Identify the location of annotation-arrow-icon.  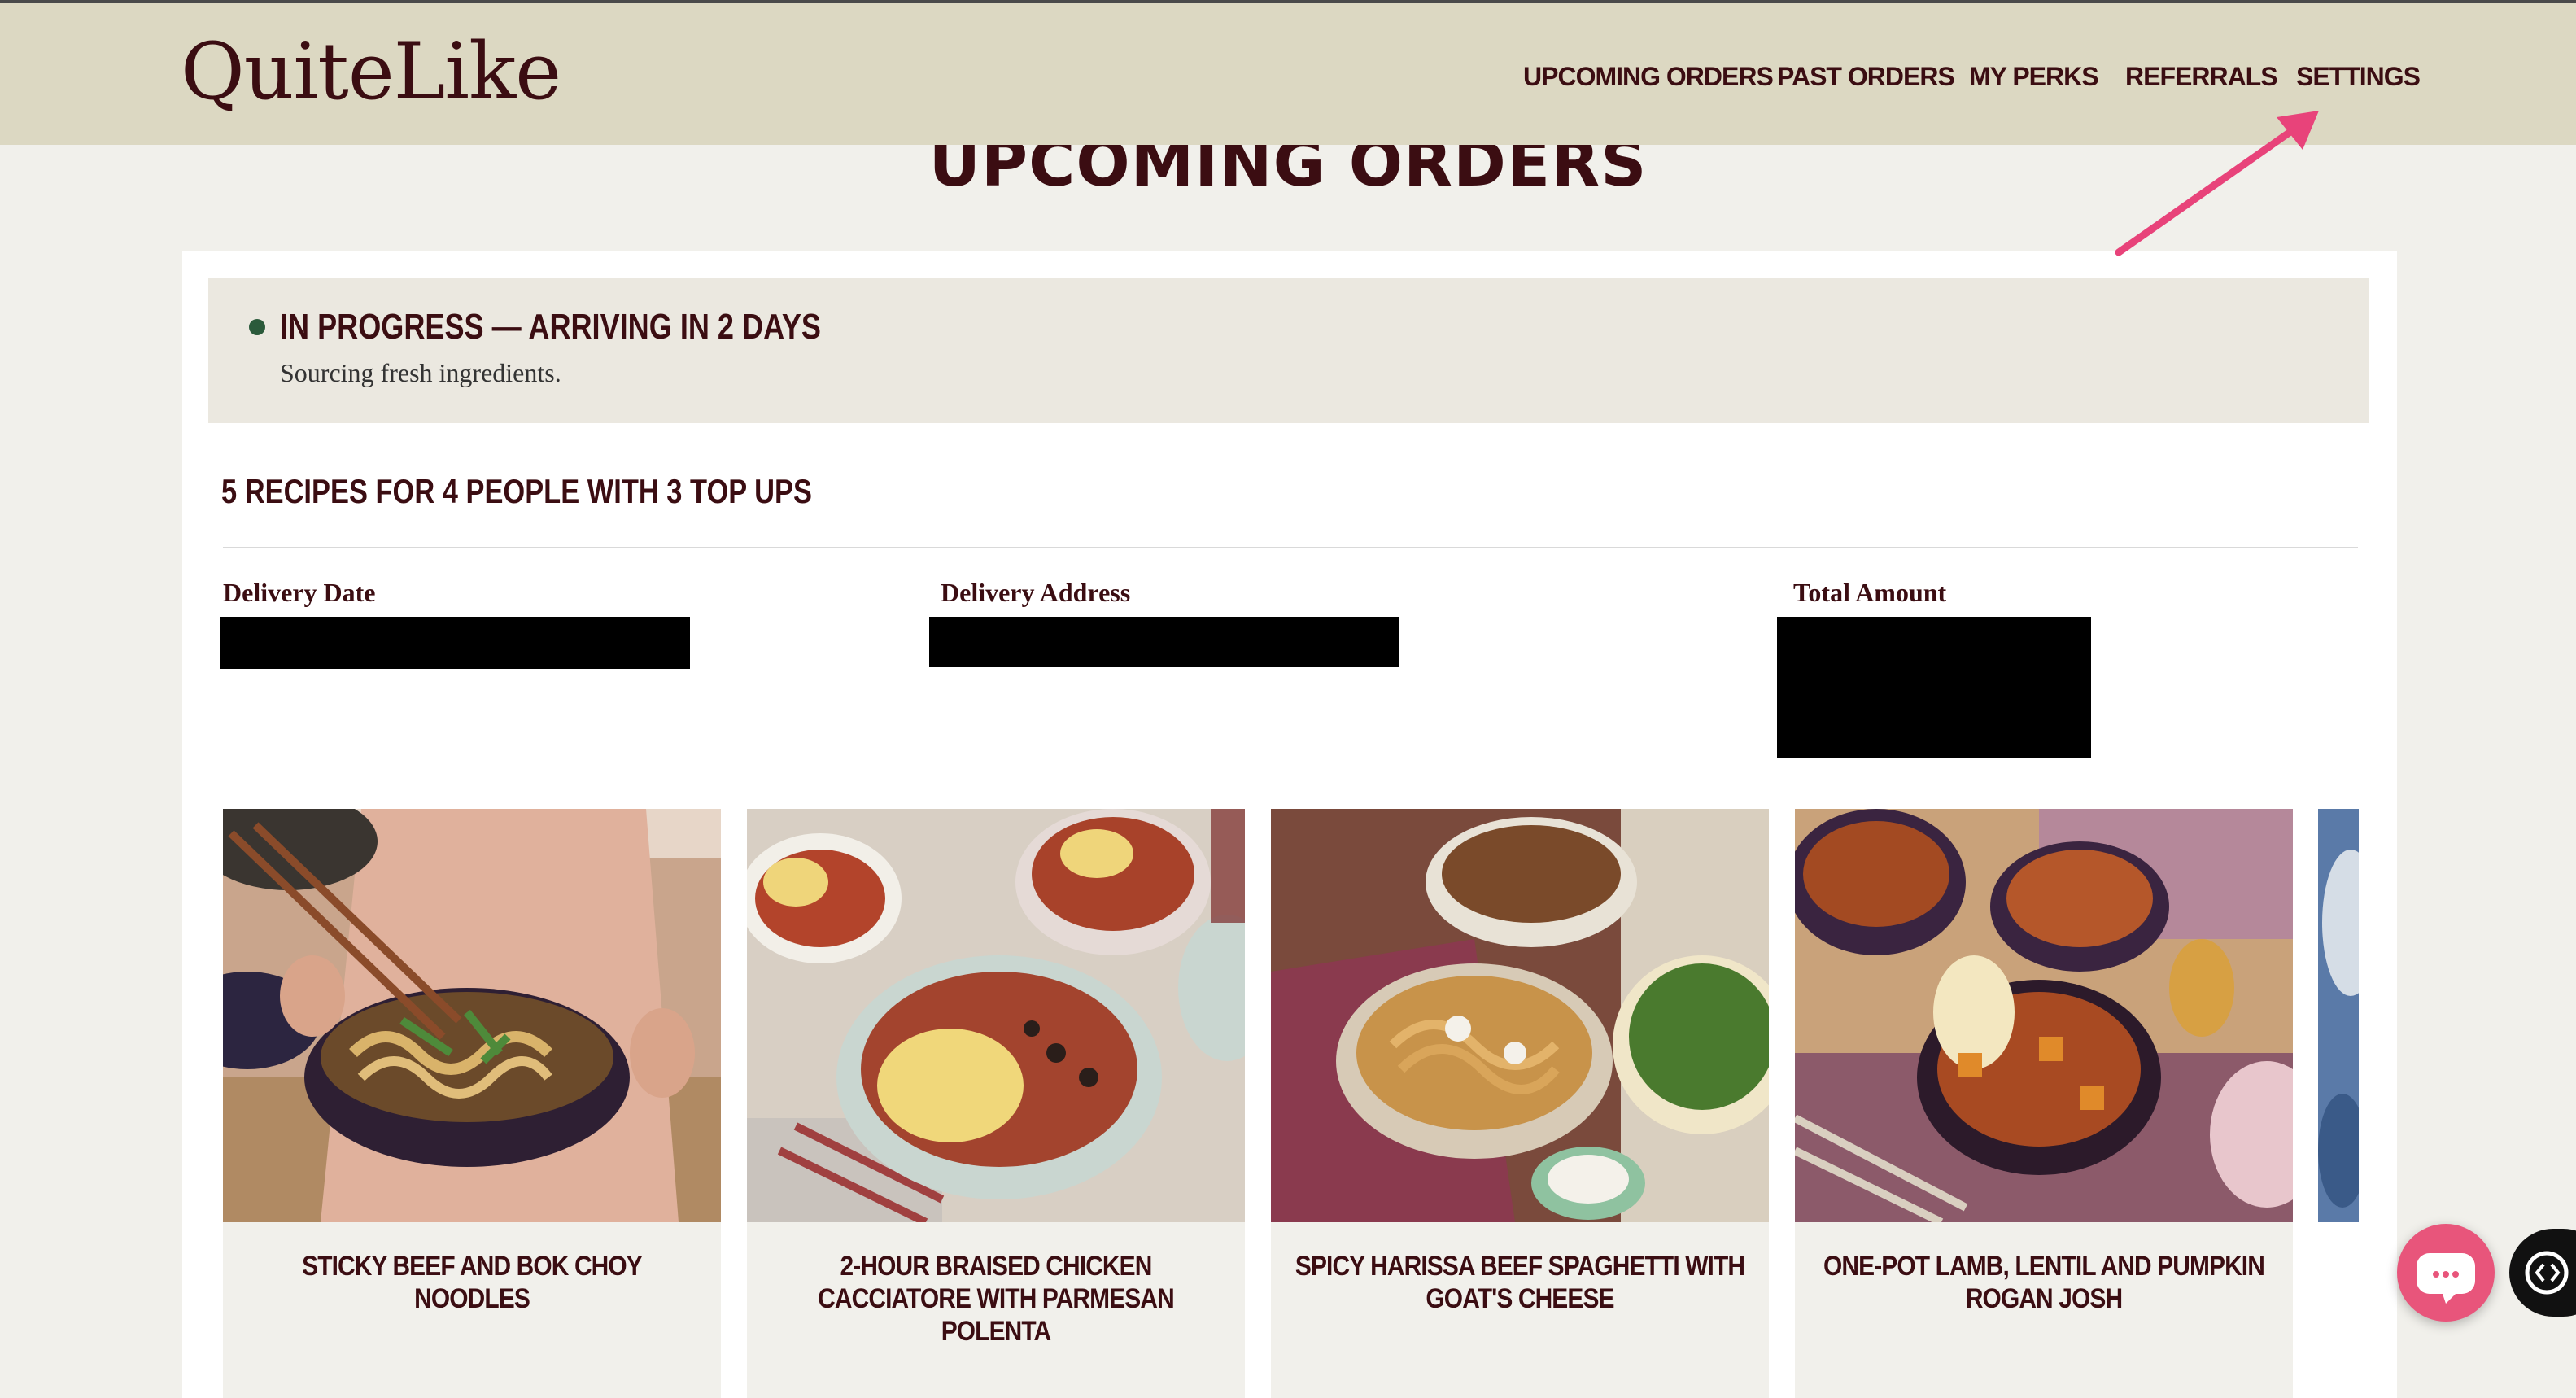
(2217, 184).